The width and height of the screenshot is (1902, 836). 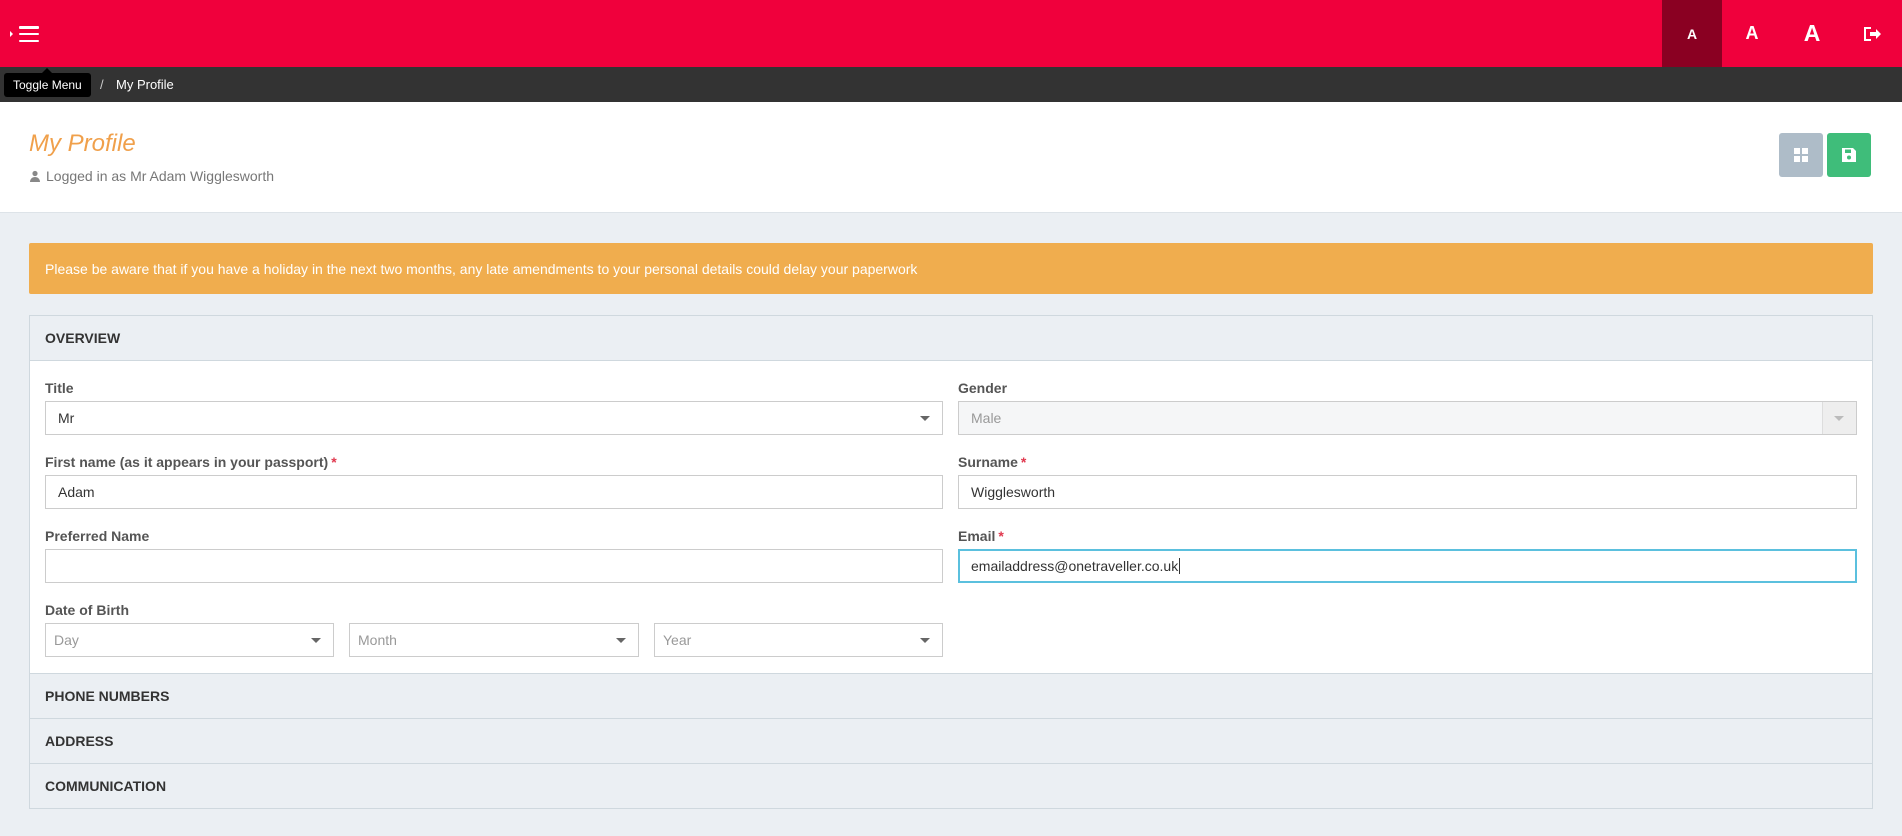 What do you see at coordinates (951, 84) in the screenshot?
I see `breadcrumb: Toggle Menu / My Profile` at bounding box center [951, 84].